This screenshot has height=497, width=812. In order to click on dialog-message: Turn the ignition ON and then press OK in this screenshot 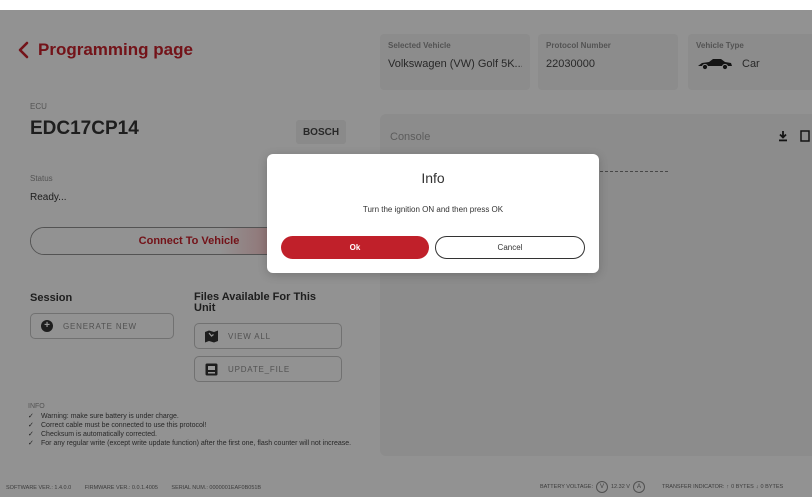, I will do `click(433, 209)`.